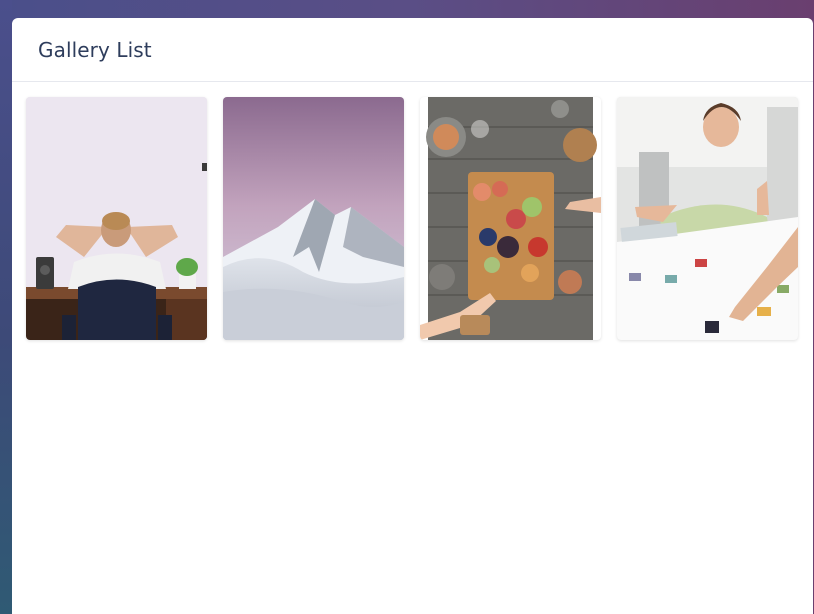  I want to click on woman-laughing-at-table-photo, so click(707, 218).